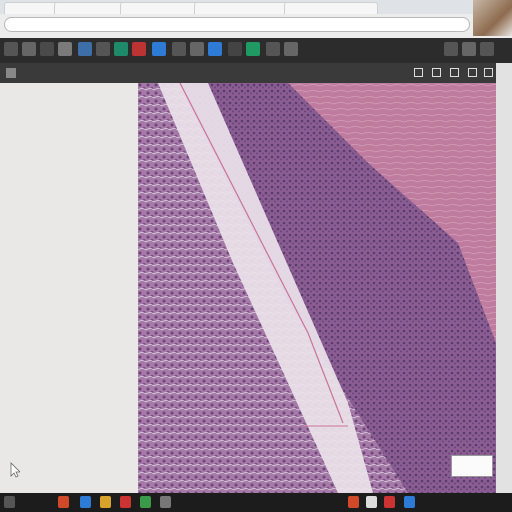 The image size is (512, 512). What do you see at coordinates (504, 278) in the screenshot?
I see `right-gutter` at bounding box center [504, 278].